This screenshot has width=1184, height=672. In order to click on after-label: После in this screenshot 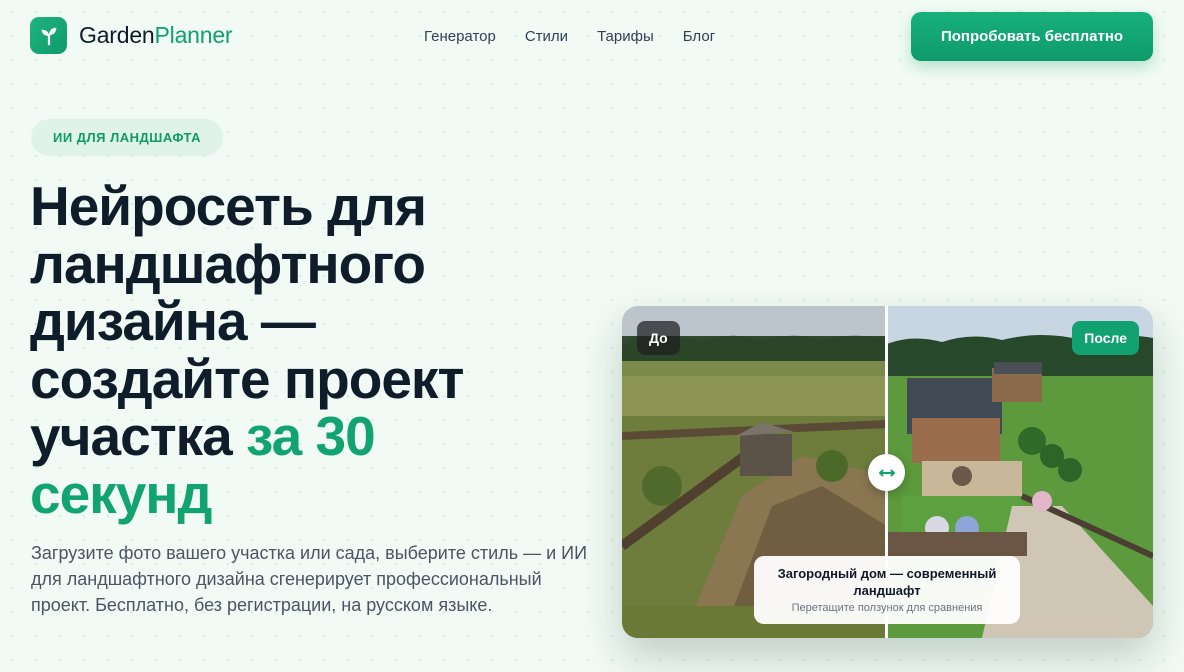, I will do `click(1105, 338)`.